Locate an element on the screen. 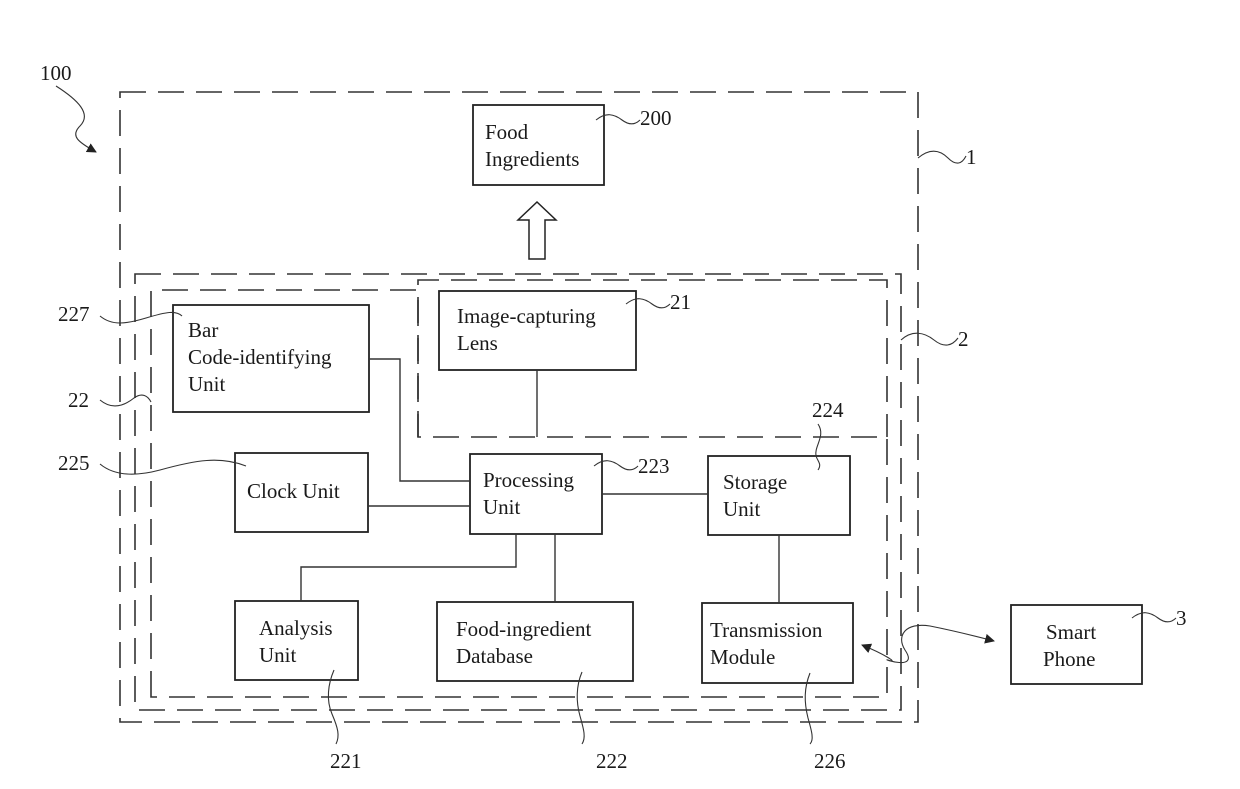  transmission-line-2: Module is located at coordinates (742, 657).